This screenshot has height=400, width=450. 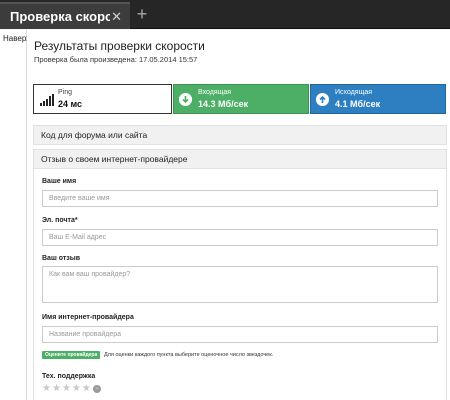 I want to click on name-label: Ваше имя, so click(x=59, y=181).